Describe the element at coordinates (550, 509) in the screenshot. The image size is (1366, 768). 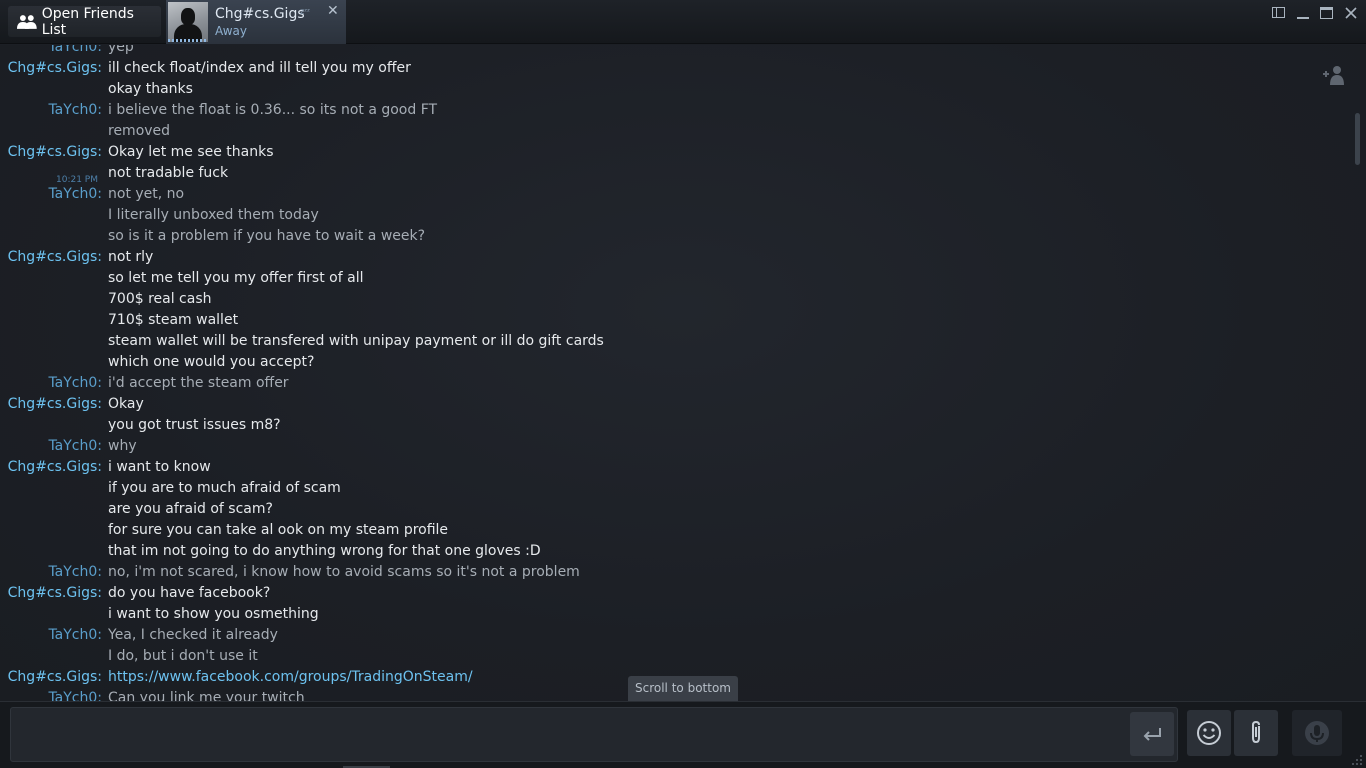
I see `message-row: are you afraid of scam?` at that location.